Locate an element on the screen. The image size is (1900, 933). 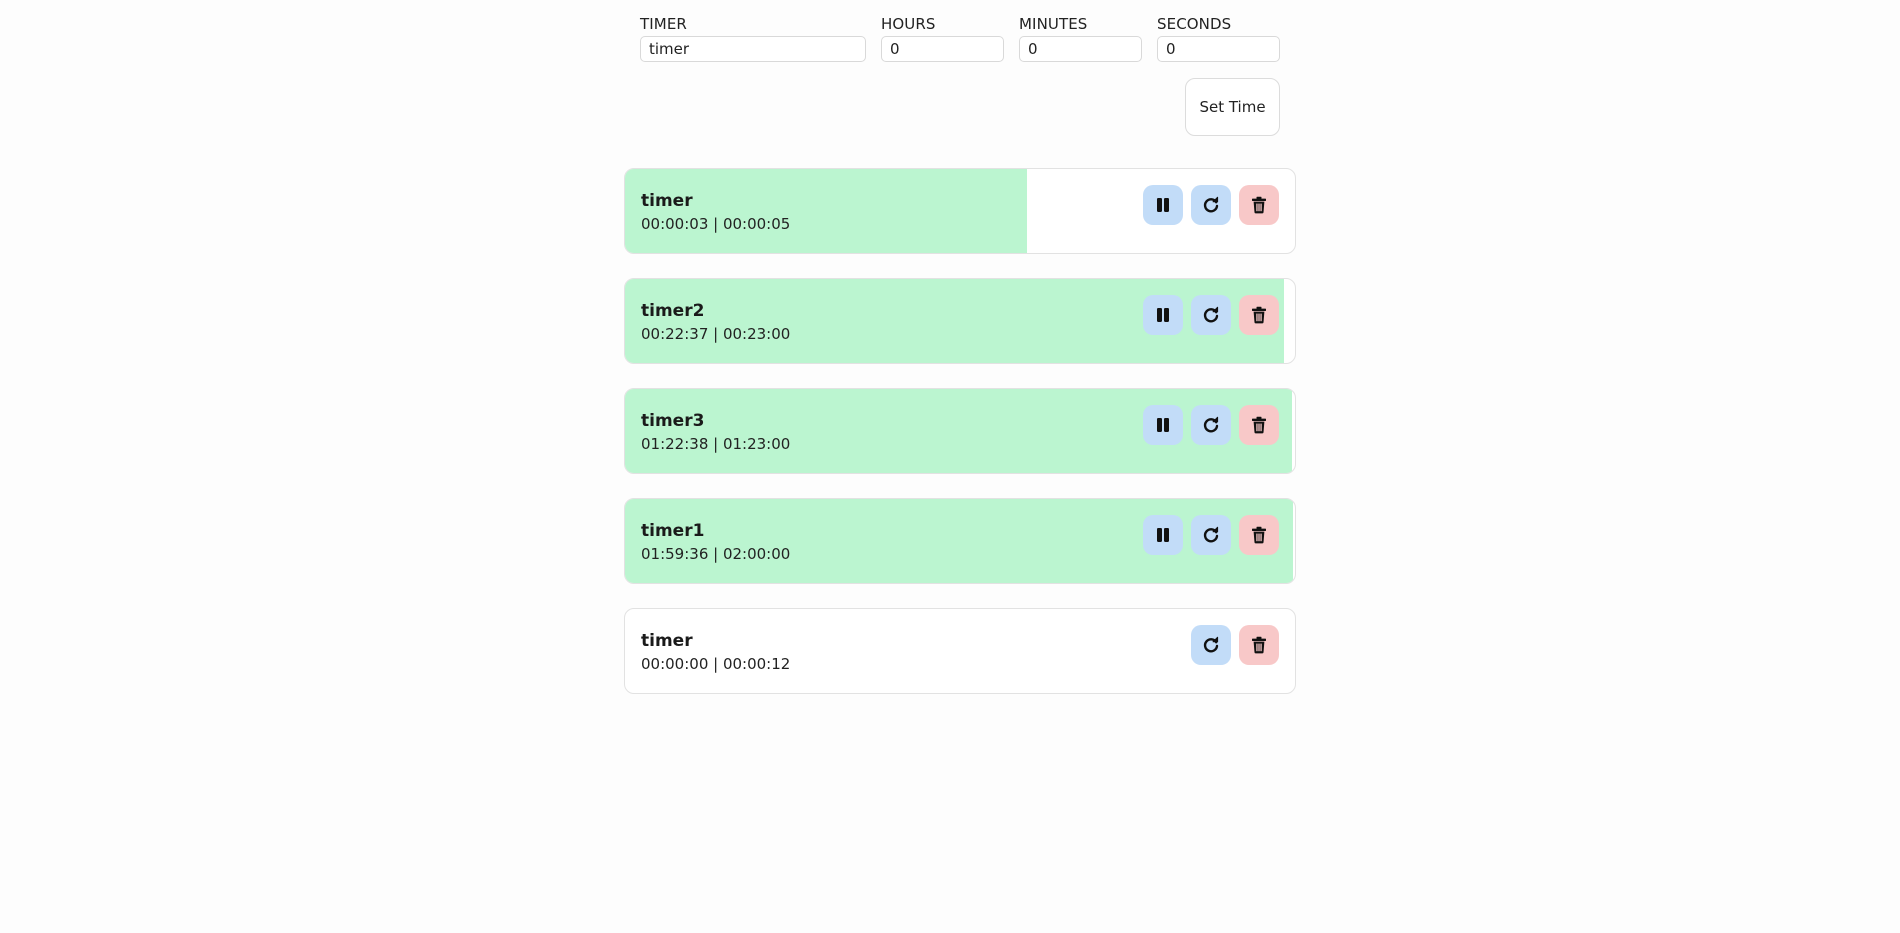
timer-info: timer1 01:59:36 | 02:00:00 is located at coordinates (715, 542).